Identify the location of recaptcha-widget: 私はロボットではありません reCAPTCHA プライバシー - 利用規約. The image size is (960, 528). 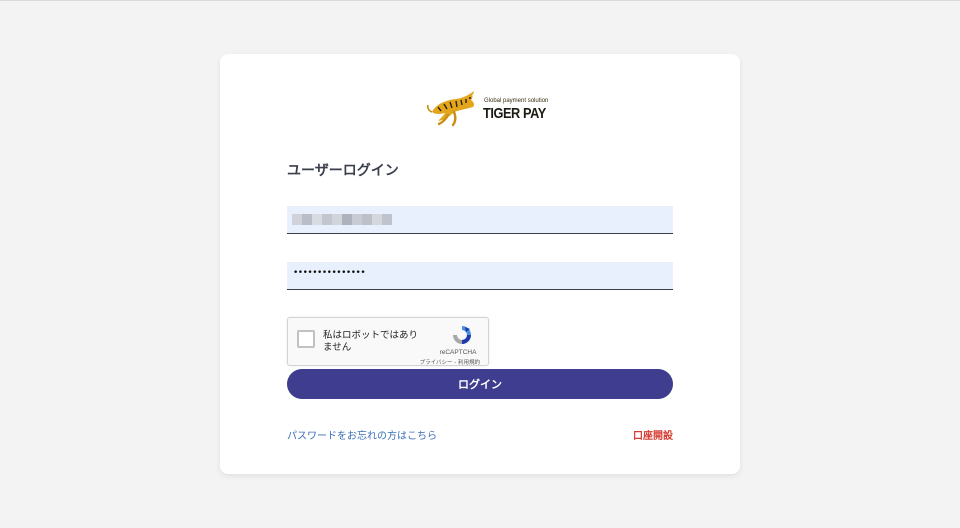
(388, 341).